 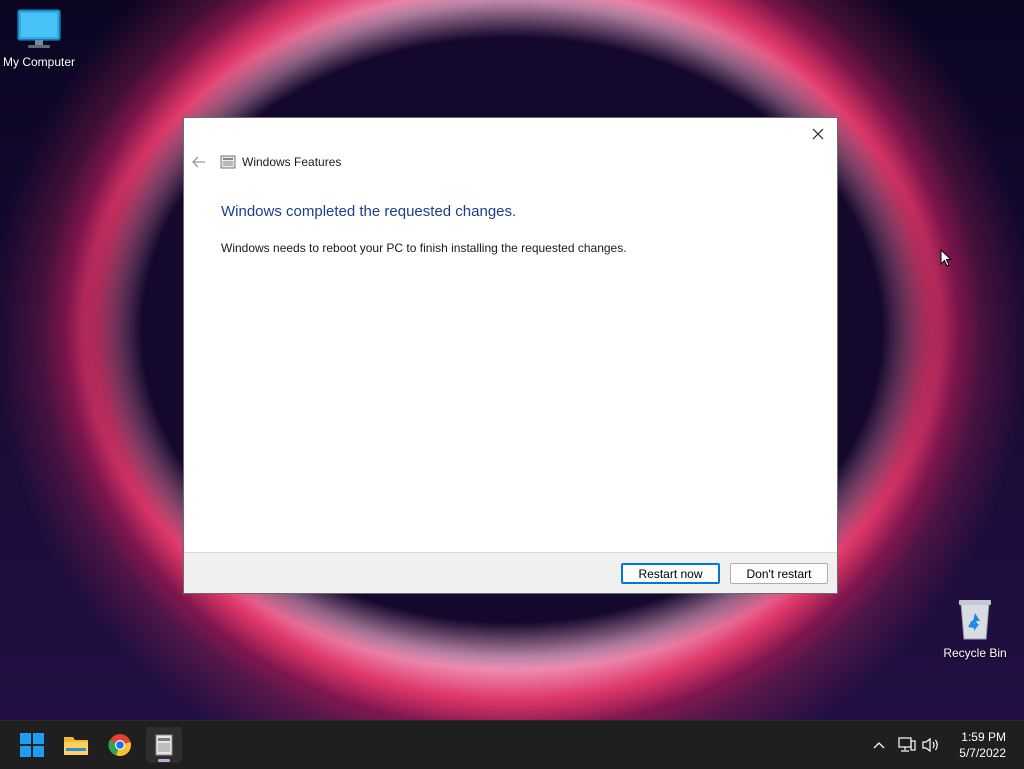 I want to click on active-app-indicator, so click(x=164, y=760).